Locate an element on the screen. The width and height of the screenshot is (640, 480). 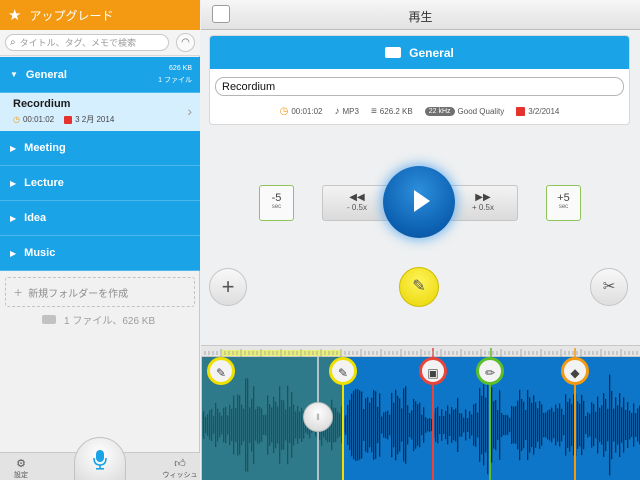
skip-forward-value: +5 is located at coordinates (563, 198).